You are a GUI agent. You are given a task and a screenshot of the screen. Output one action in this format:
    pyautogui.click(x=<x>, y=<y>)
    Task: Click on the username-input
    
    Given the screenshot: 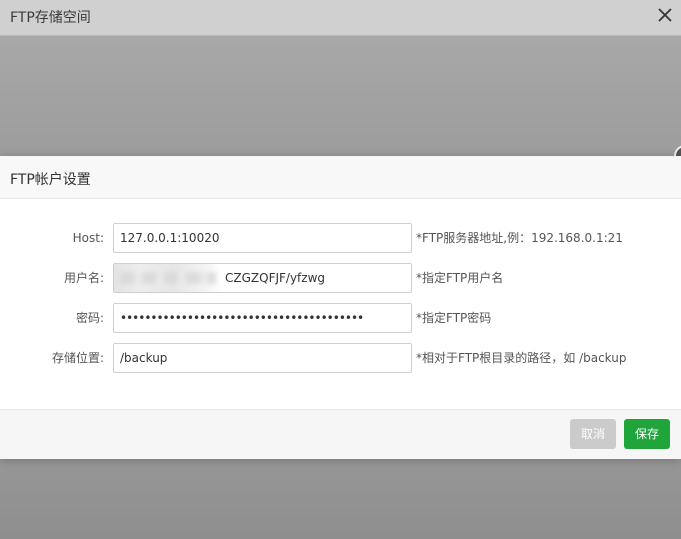 What is the action you would take?
    pyautogui.click(x=262, y=278)
    